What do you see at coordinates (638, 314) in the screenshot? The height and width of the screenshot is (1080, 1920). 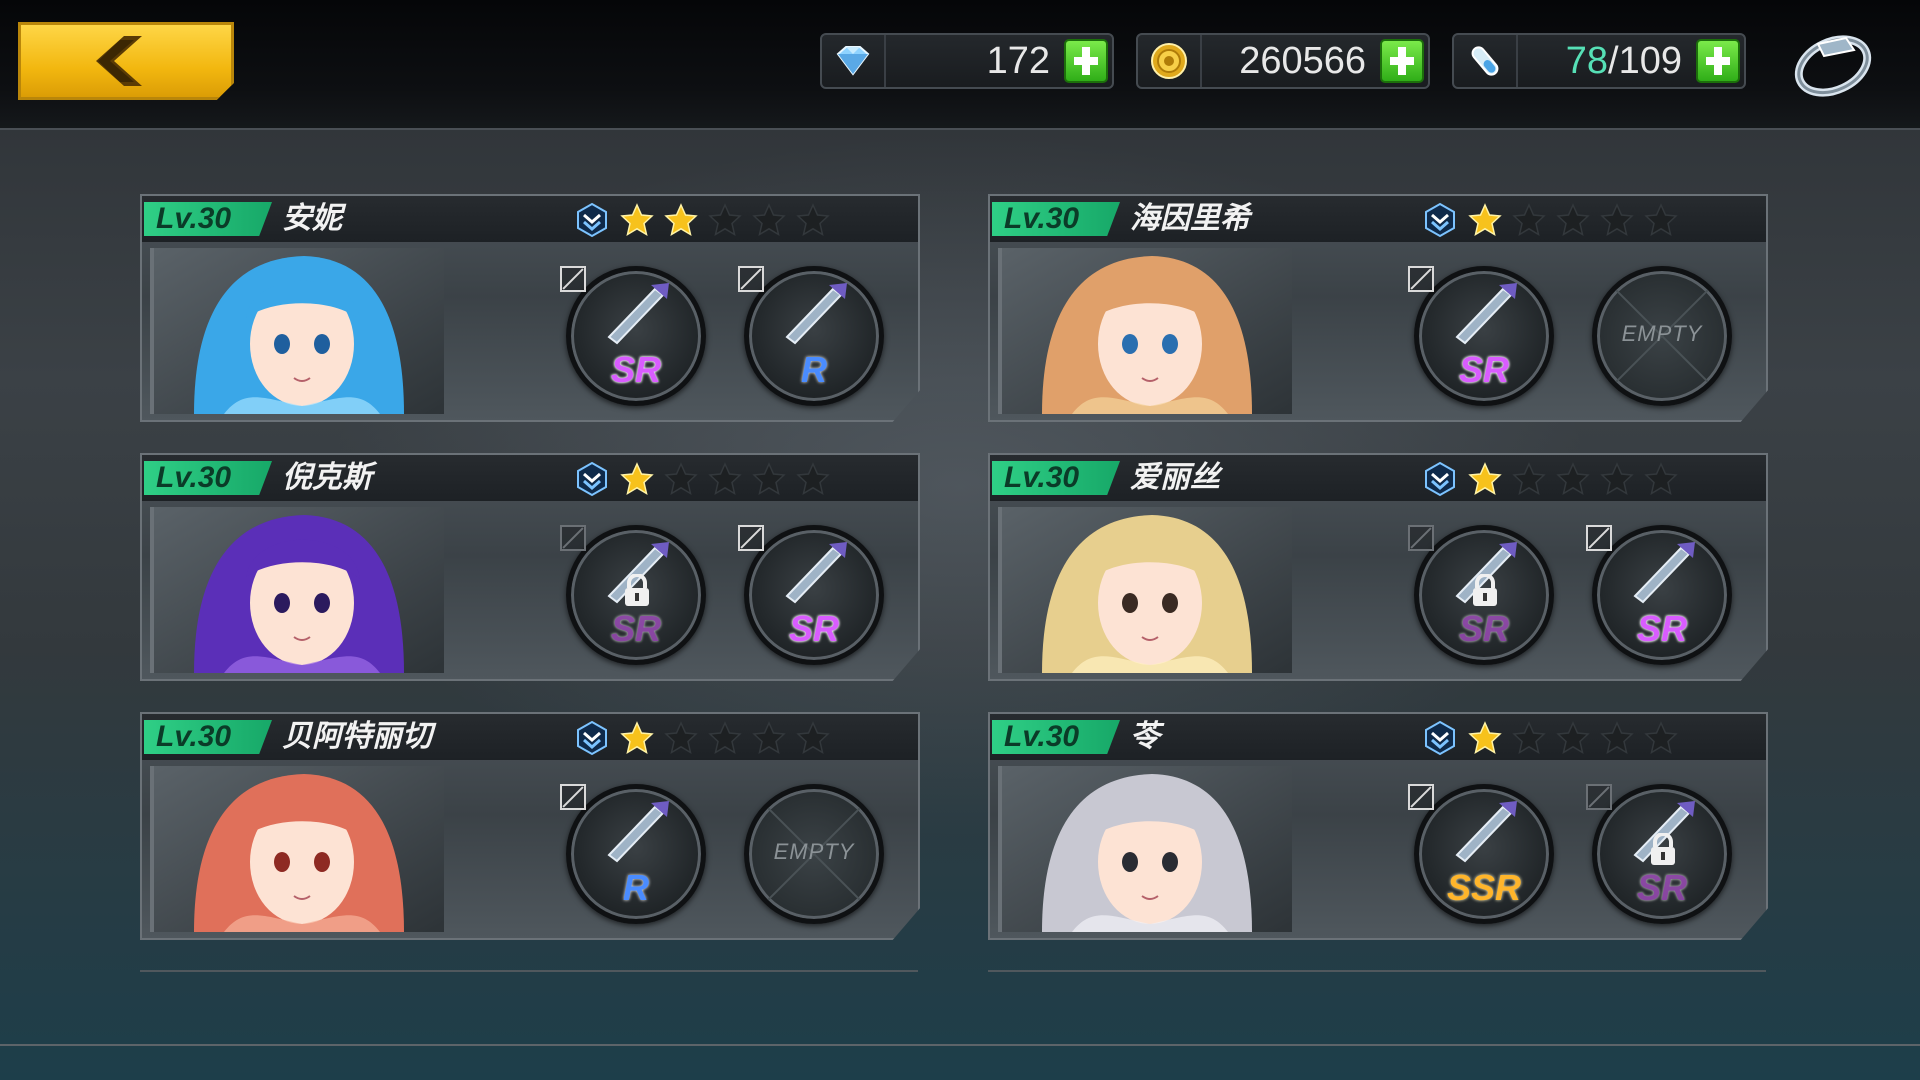 I see `gun-icon` at bounding box center [638, 314].